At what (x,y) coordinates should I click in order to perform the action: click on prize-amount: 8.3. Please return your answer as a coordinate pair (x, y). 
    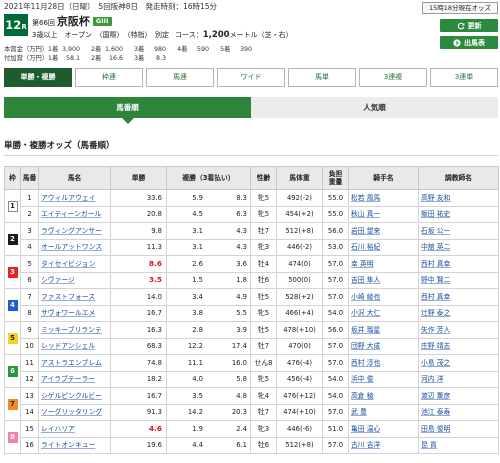
    Looking at the image, I should click on (161, 58).